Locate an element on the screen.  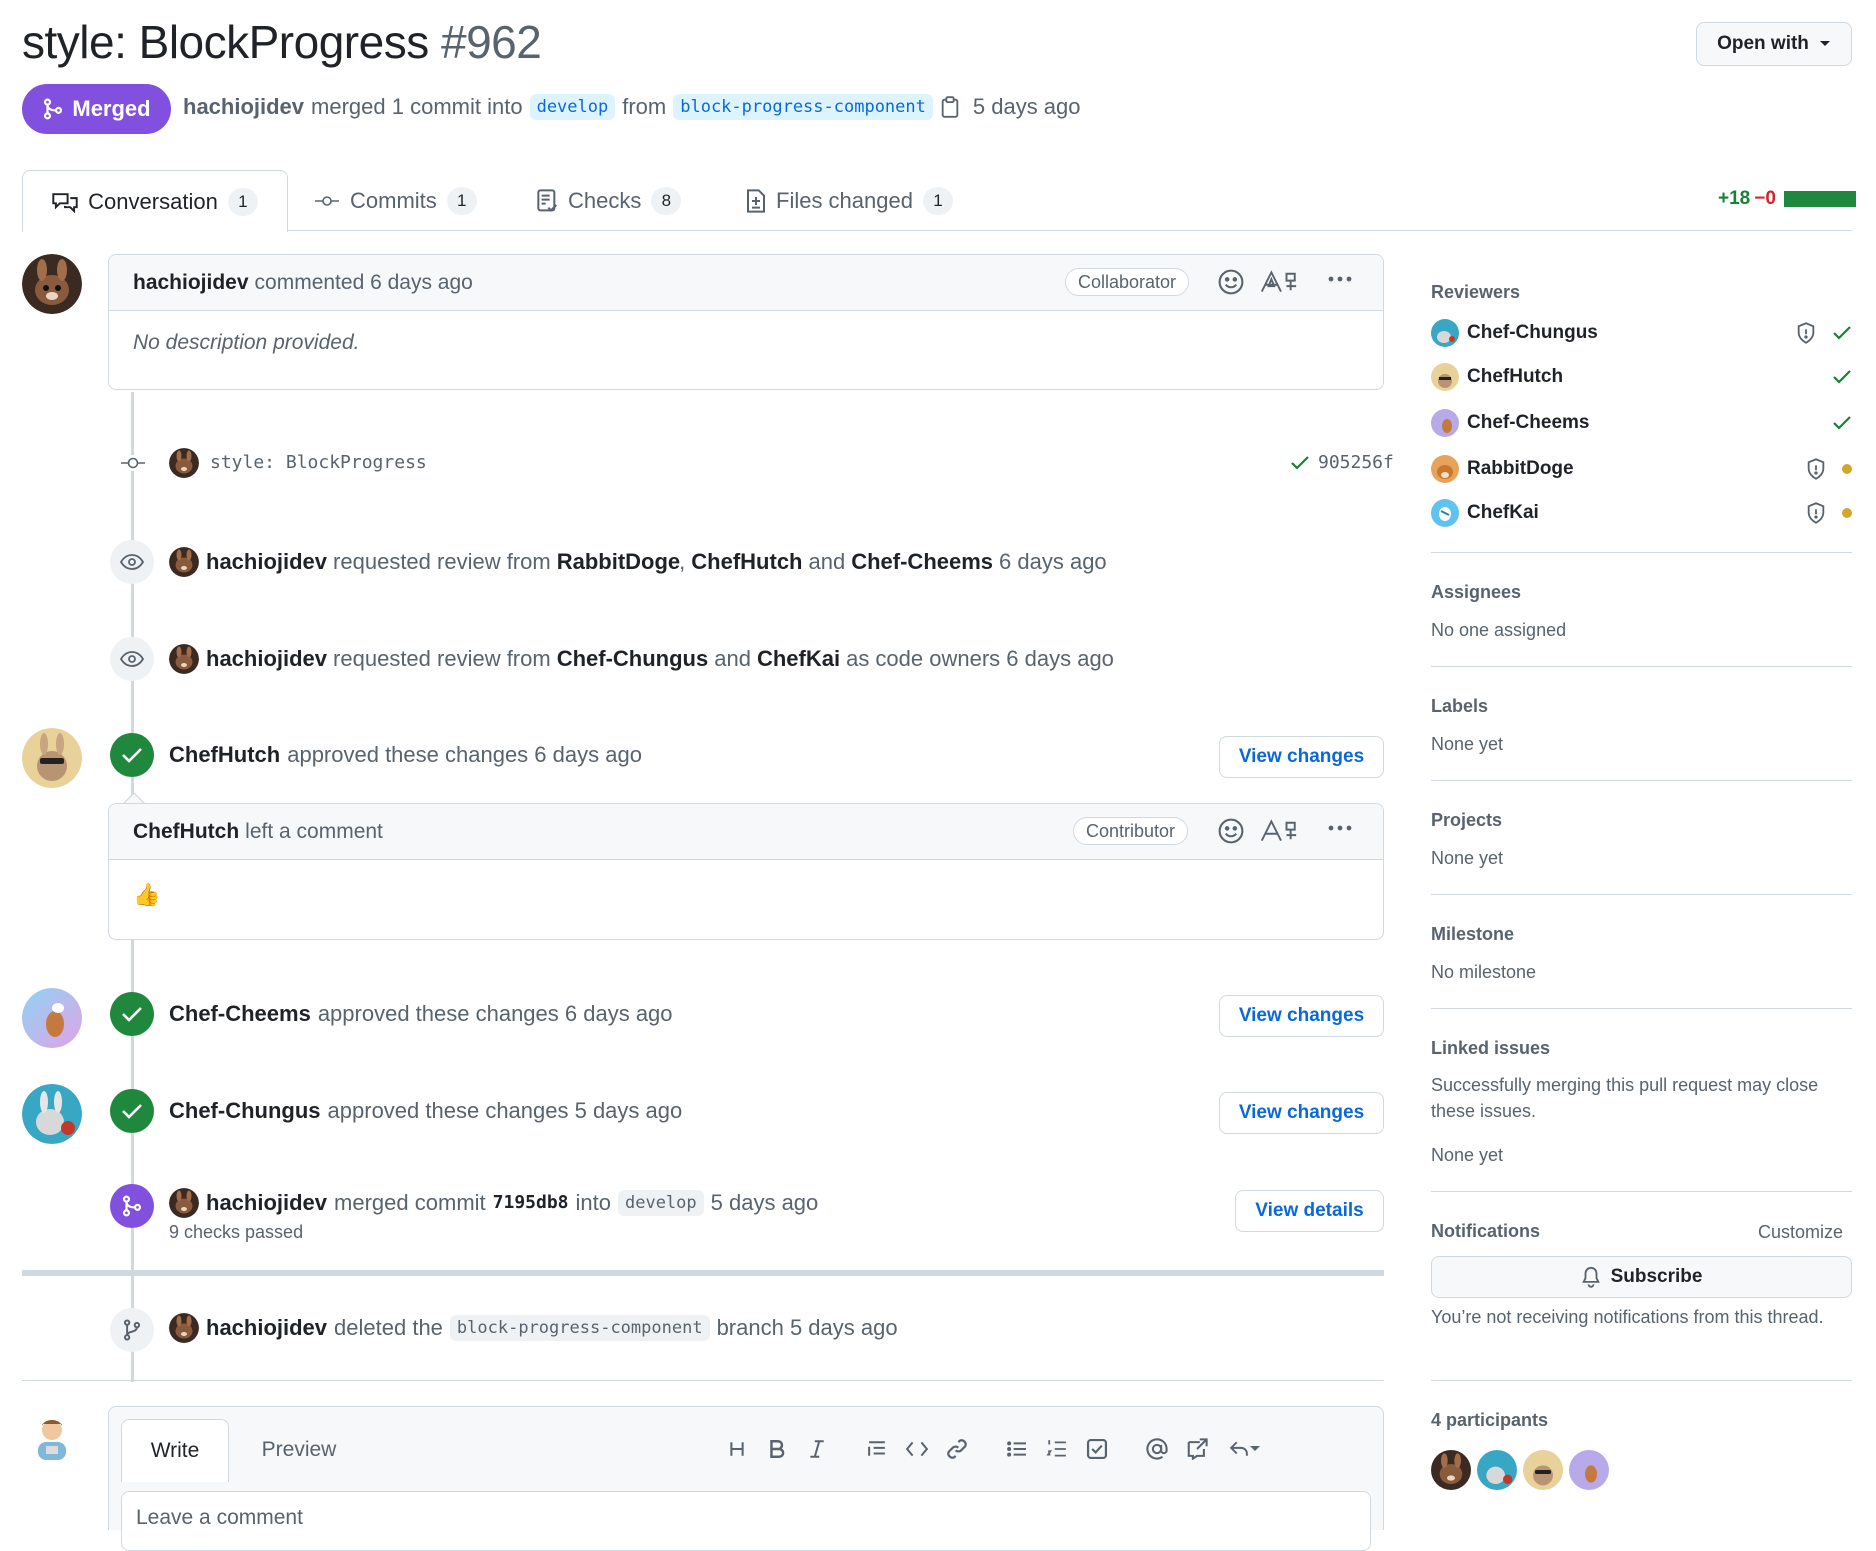
saved-replies-button is located at coordinates (1244, 1449).